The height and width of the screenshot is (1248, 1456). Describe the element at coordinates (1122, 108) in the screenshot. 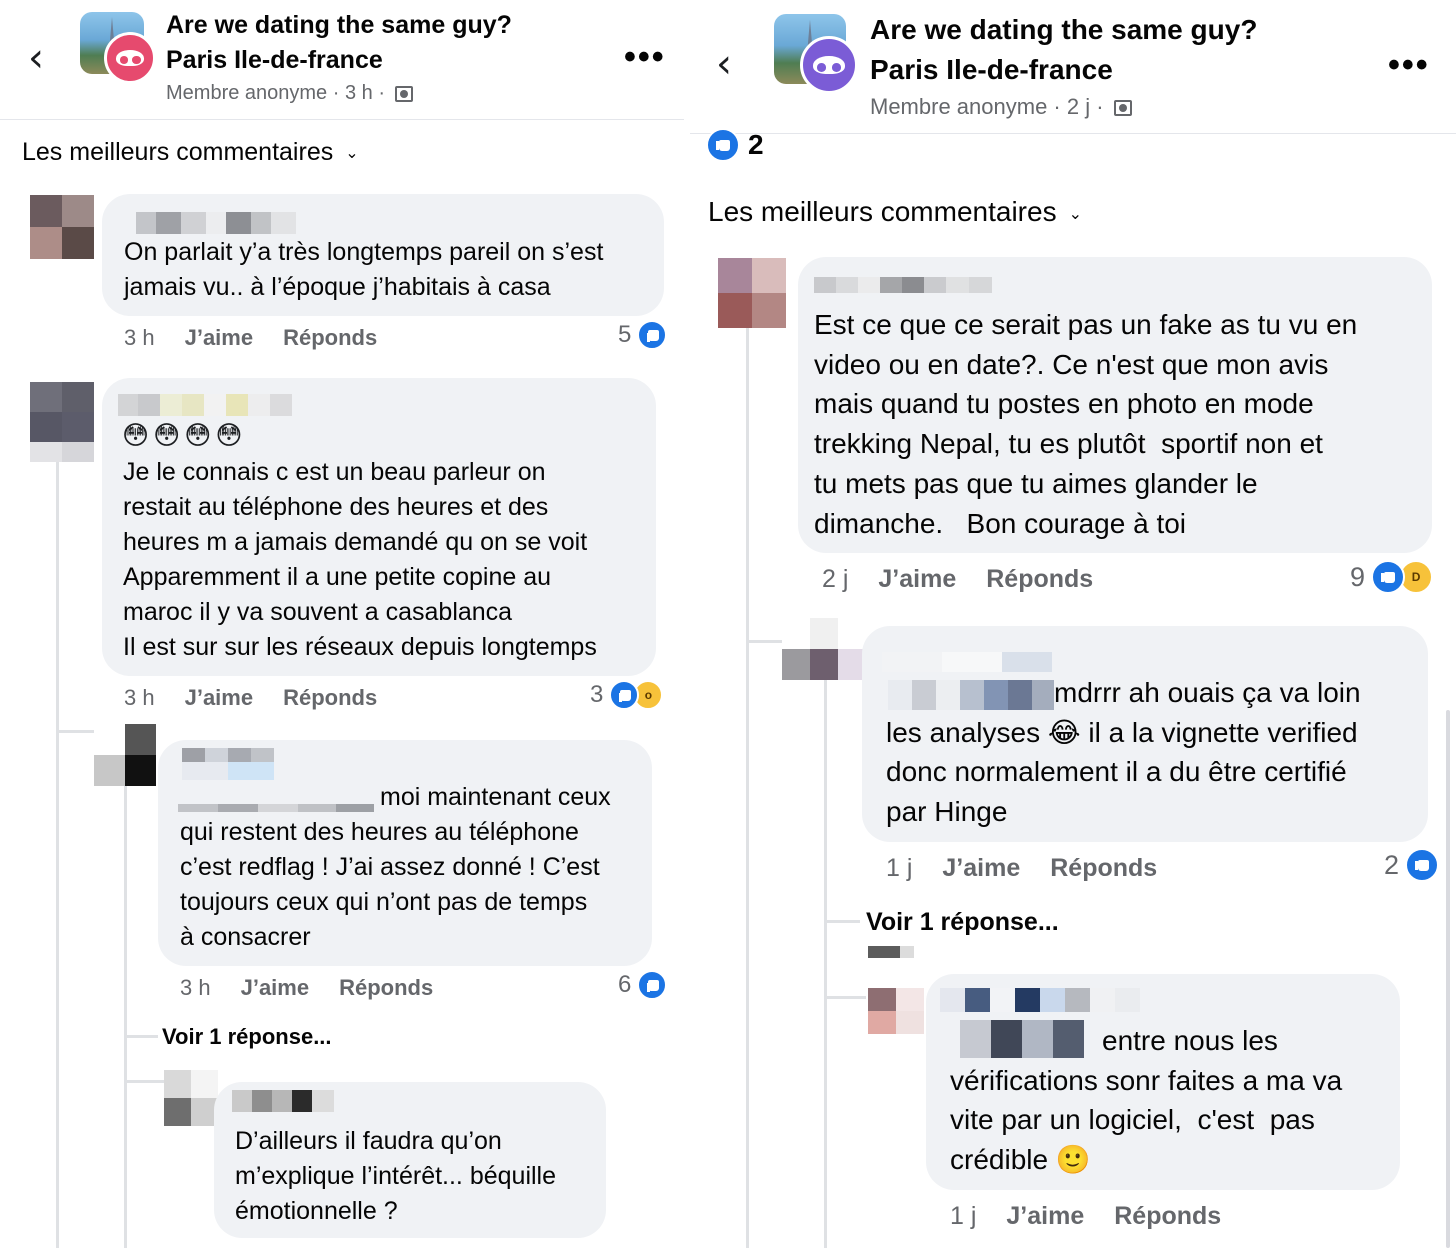

I see `group-members-icon` at that location.